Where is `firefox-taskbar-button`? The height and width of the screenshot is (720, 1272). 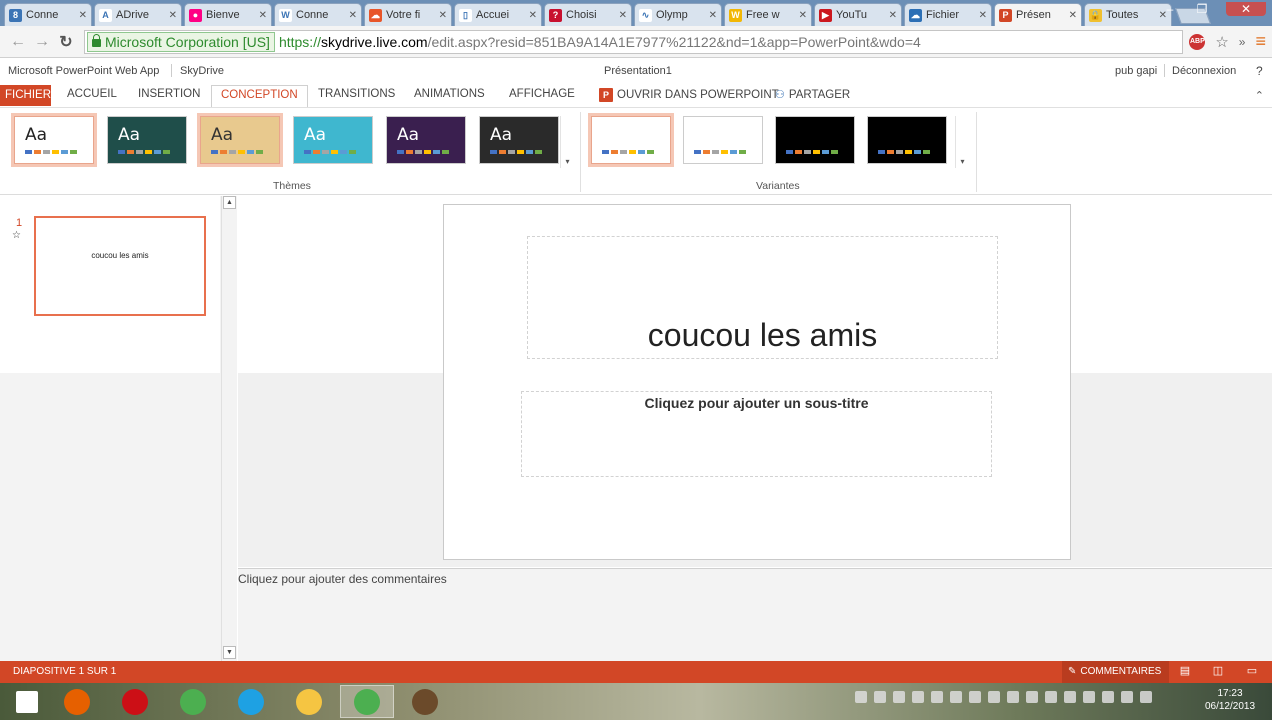 firefox-taskbar-button is located at coordinates (77, 701).